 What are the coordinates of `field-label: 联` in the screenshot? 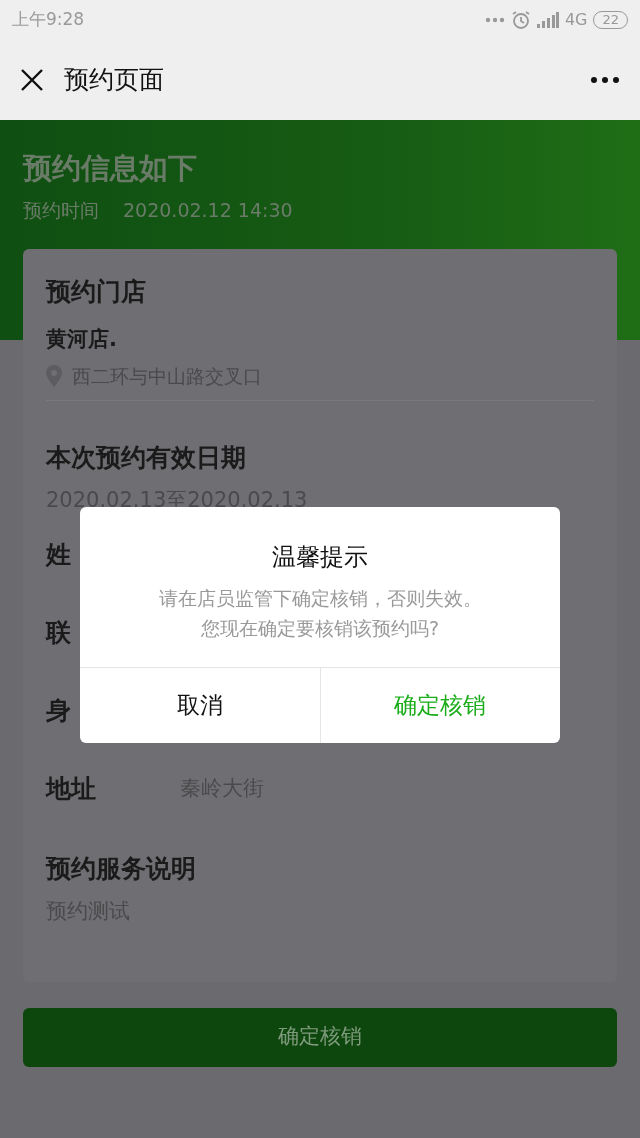 It's located at (59, 633).